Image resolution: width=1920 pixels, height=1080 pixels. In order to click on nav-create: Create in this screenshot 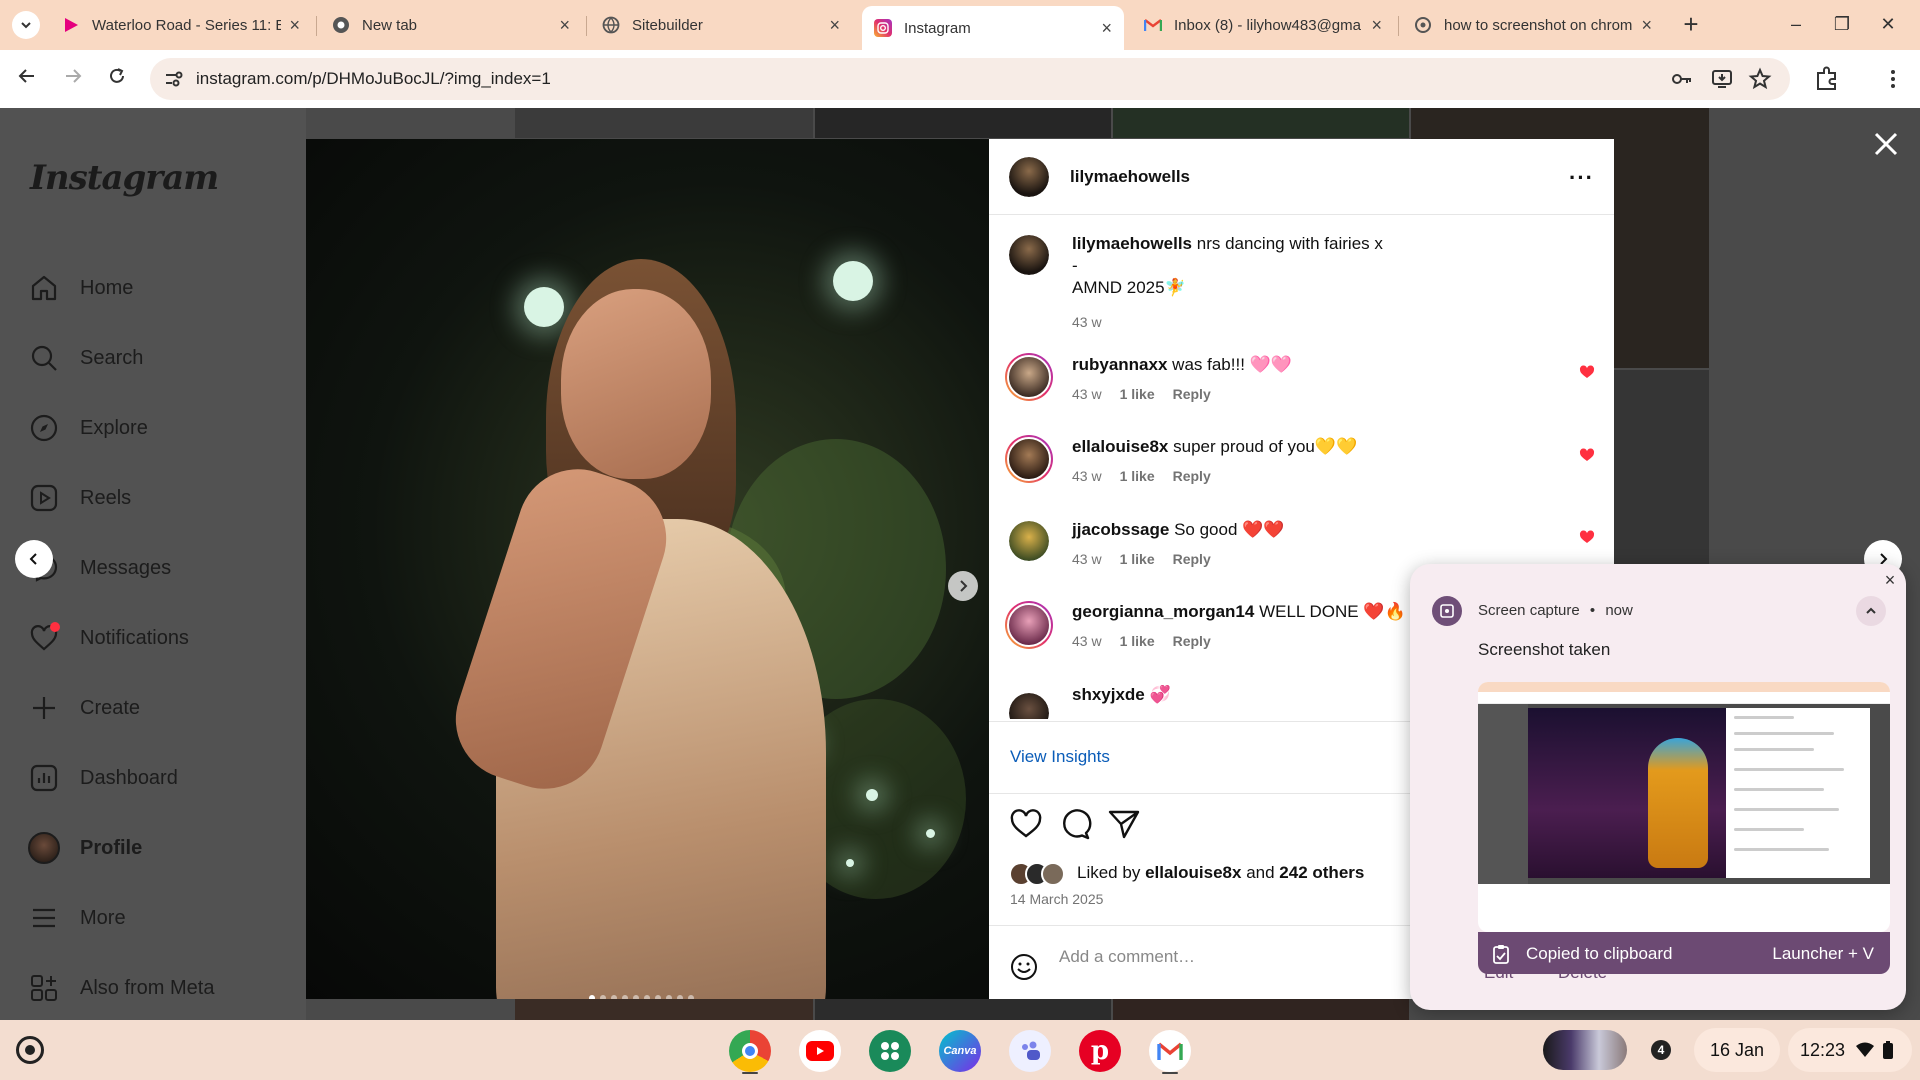, I will do `click(84, 708)`.